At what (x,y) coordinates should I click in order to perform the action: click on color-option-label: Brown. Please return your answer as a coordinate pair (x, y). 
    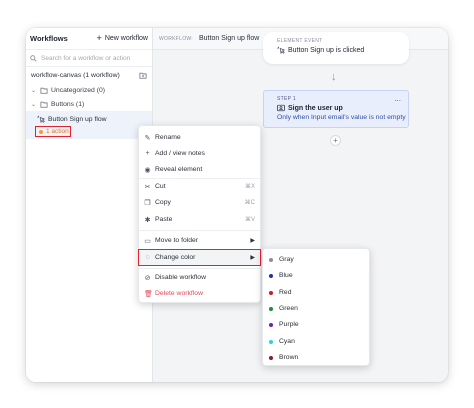
    Looking at the image, I should click on (289, 357).